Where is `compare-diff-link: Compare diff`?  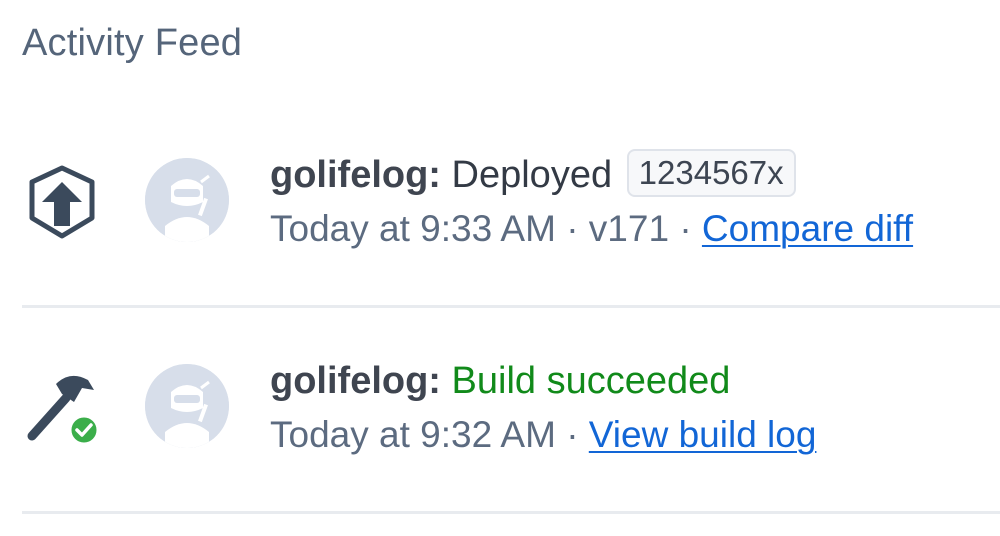
compare-diff-link: Compare diff is located at coordinates (807, 228).